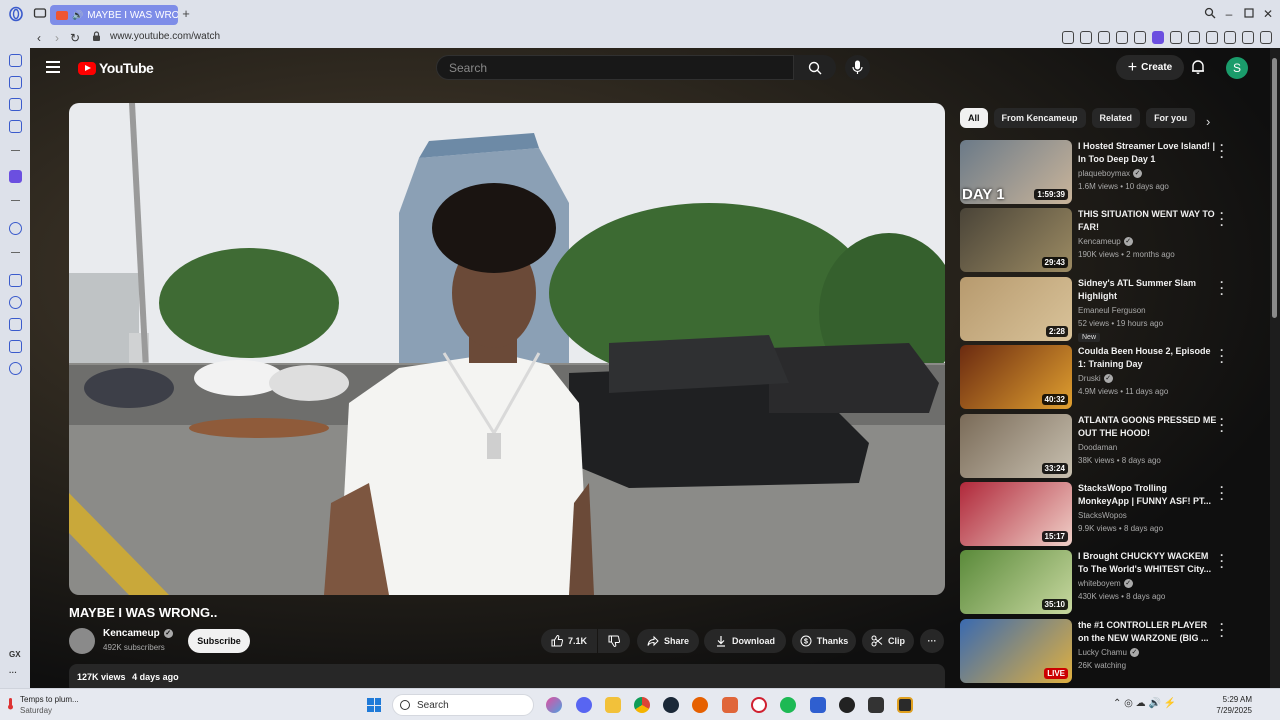 This screenshot has width=1280, height=720. Describe the element at coordinates (15, 654) in the screenshot. I see `gx-label: GX` at that location.